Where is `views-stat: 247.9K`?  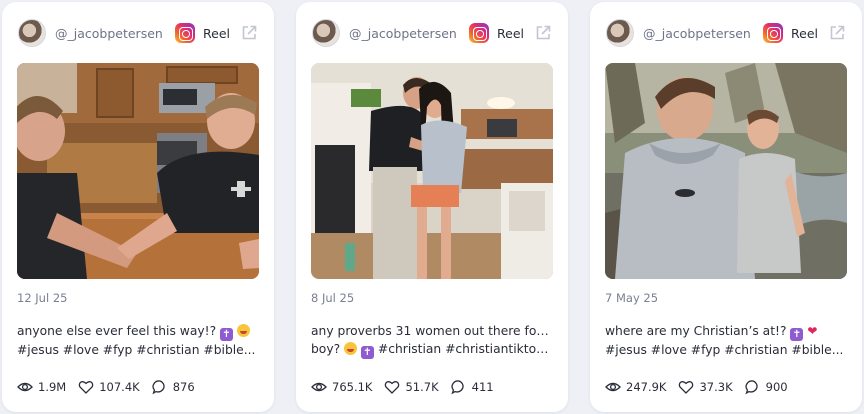 views-stat: 247.9K is located at coordinates (635, 387).